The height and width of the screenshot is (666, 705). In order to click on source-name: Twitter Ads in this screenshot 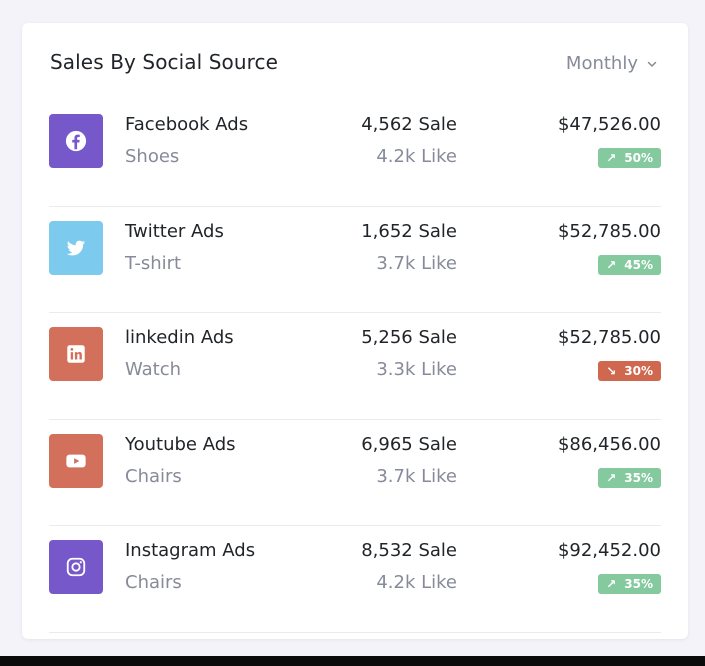, I will do `click(174, 231)`.